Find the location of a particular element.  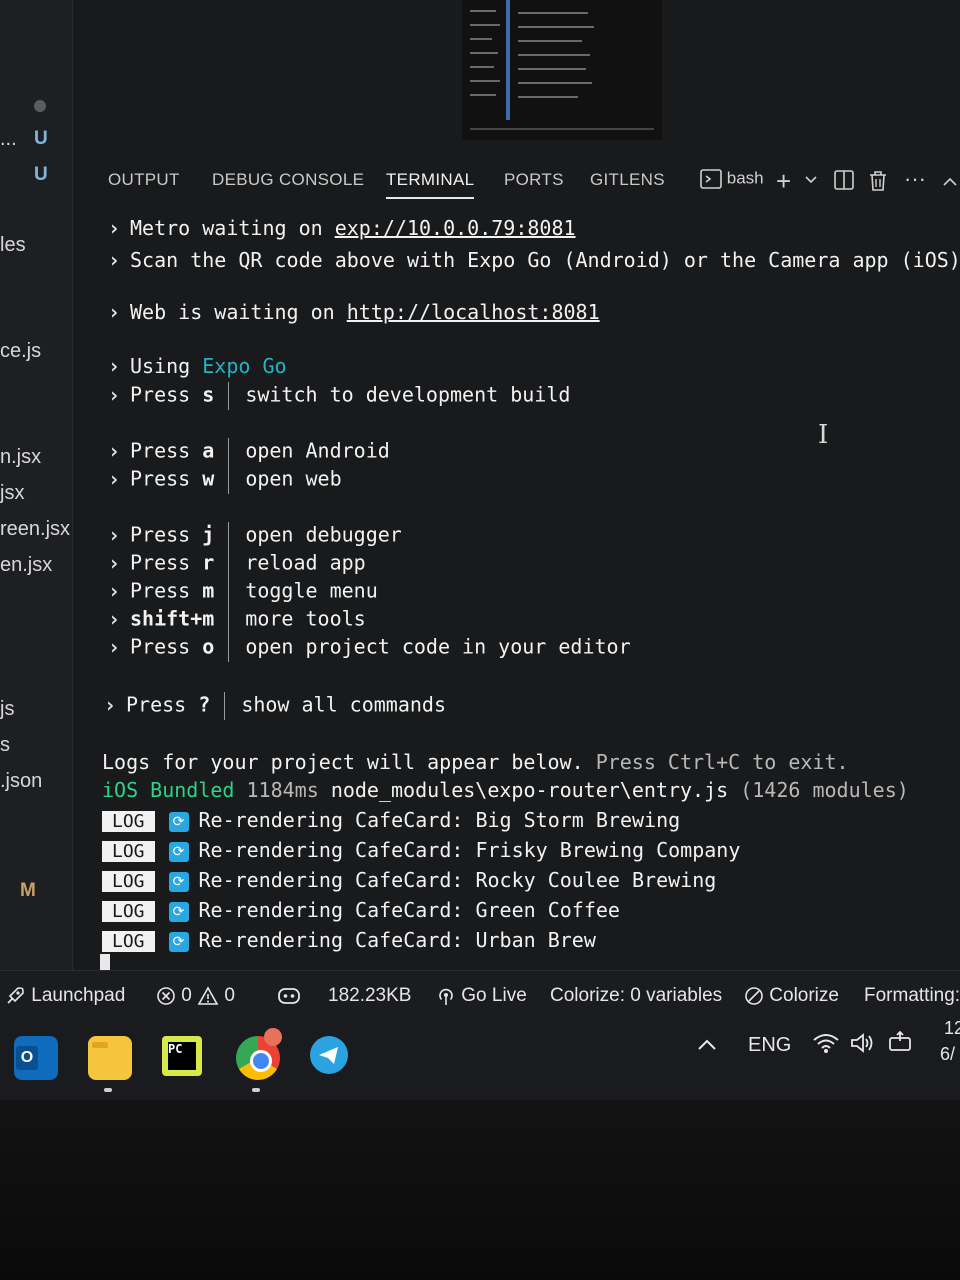

trash-icon is located at coordinates (878, 183).